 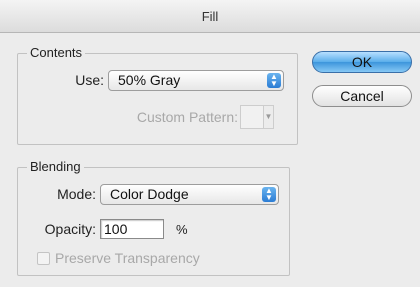 What do you see at coordinates (187, 117) in the screenshot?
I see `custom-pattern-label: Custom Pattern:` at bounding box center [187, 117].